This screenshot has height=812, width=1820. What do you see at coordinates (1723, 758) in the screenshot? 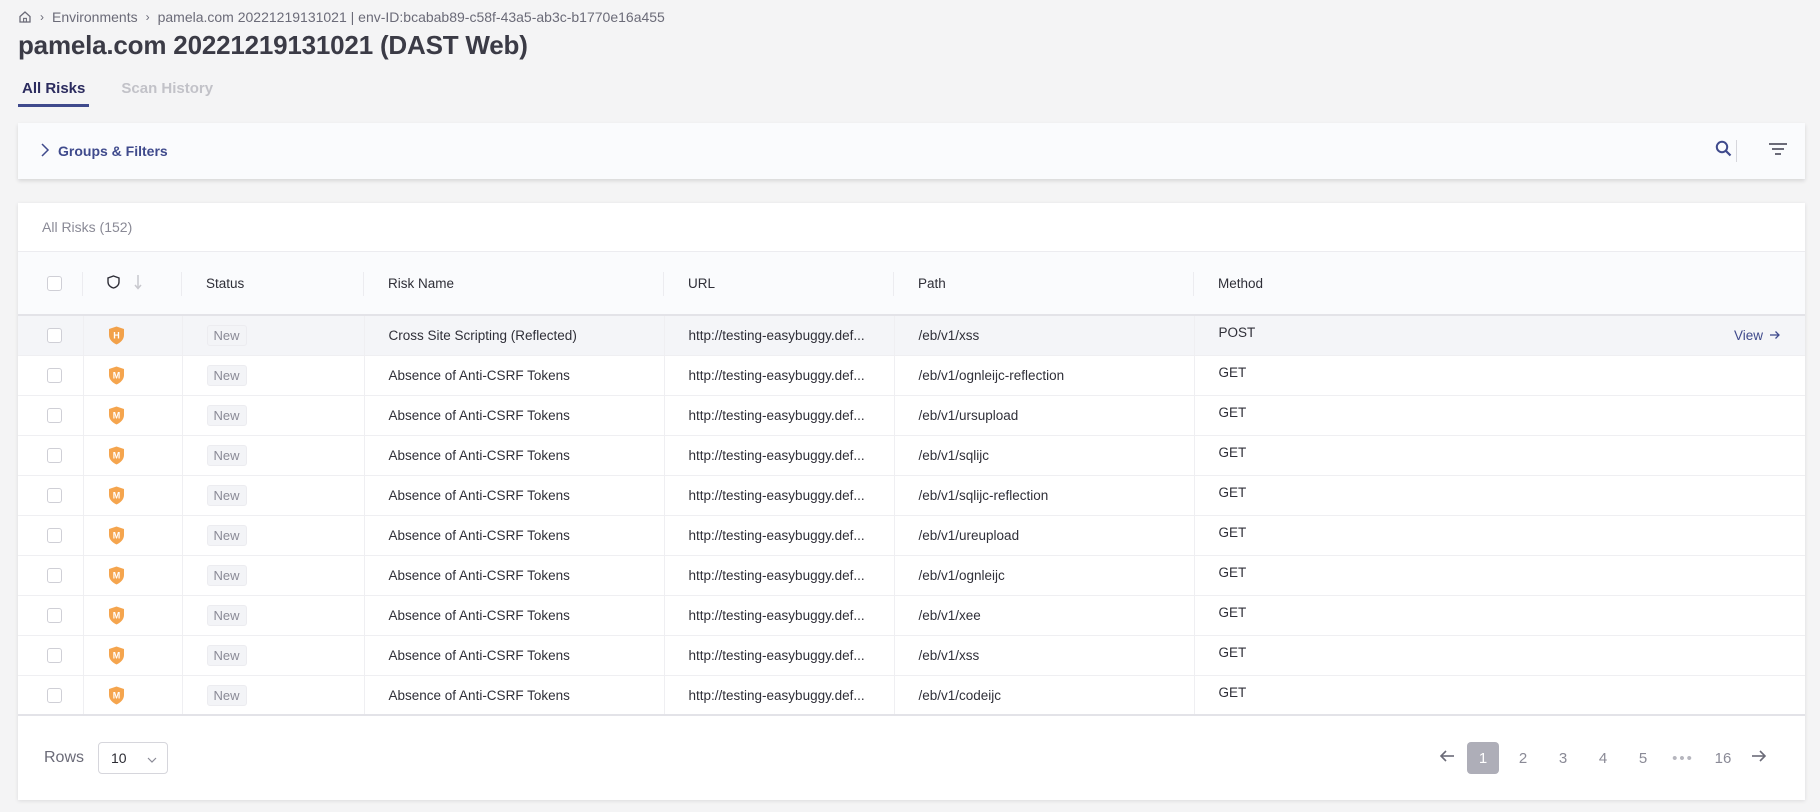
I see `page-button: 16` at bounding box center [1723, 758].